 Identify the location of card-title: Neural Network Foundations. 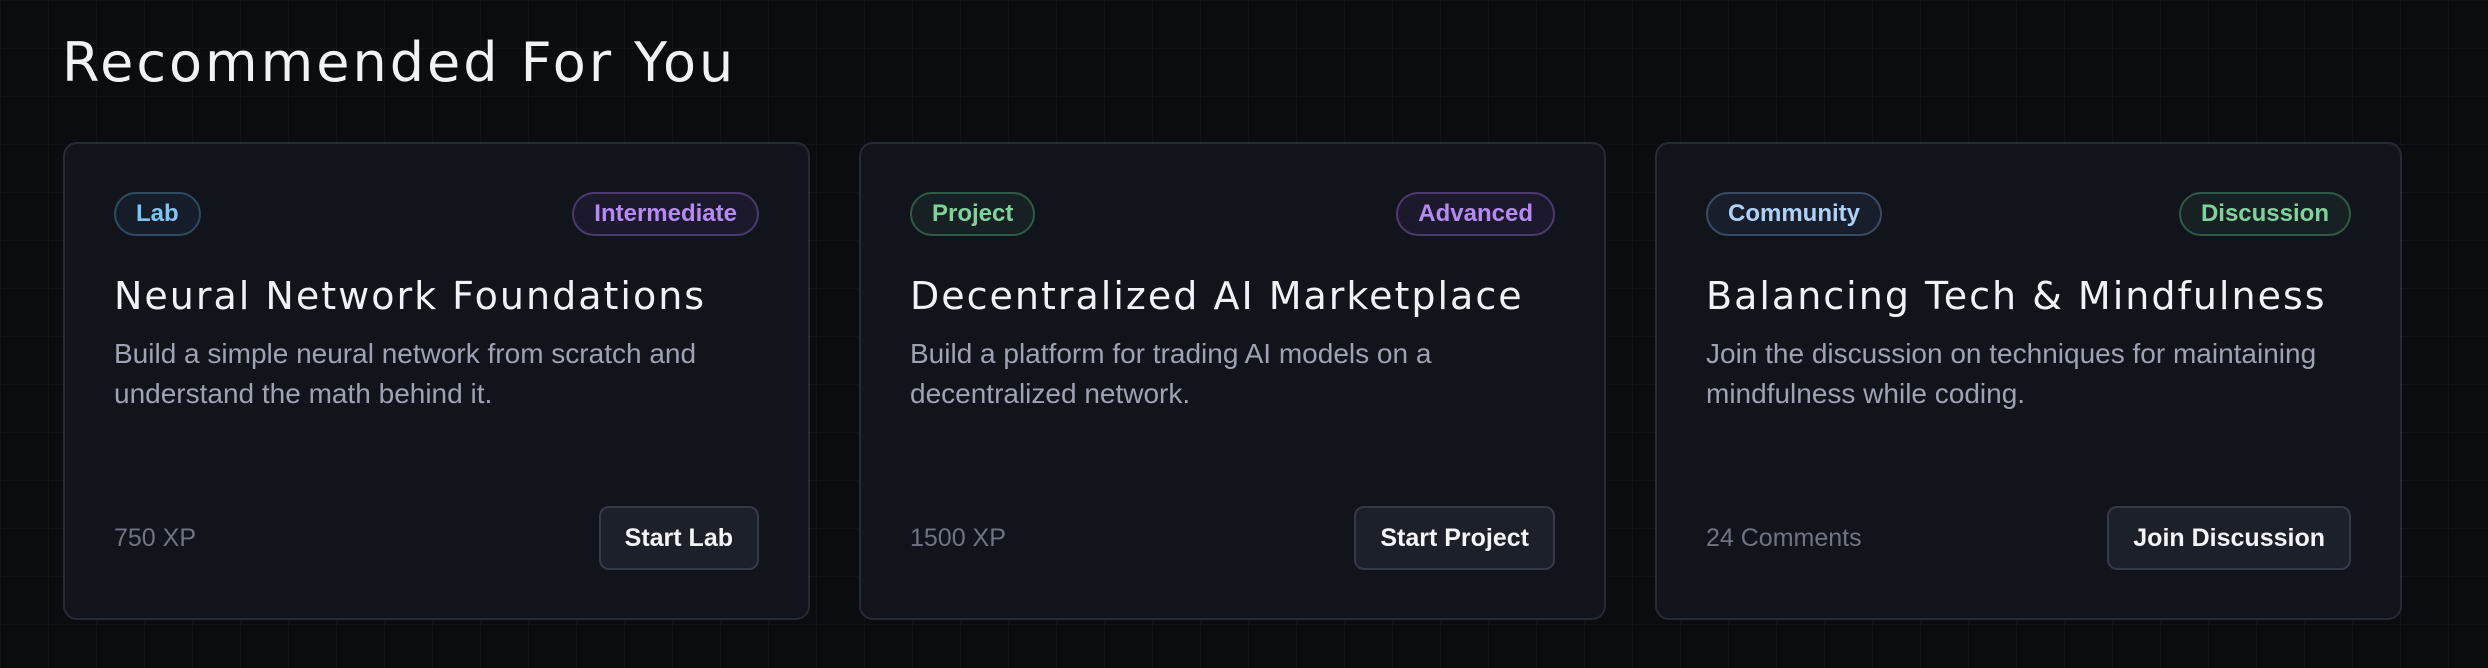
(410, 296).